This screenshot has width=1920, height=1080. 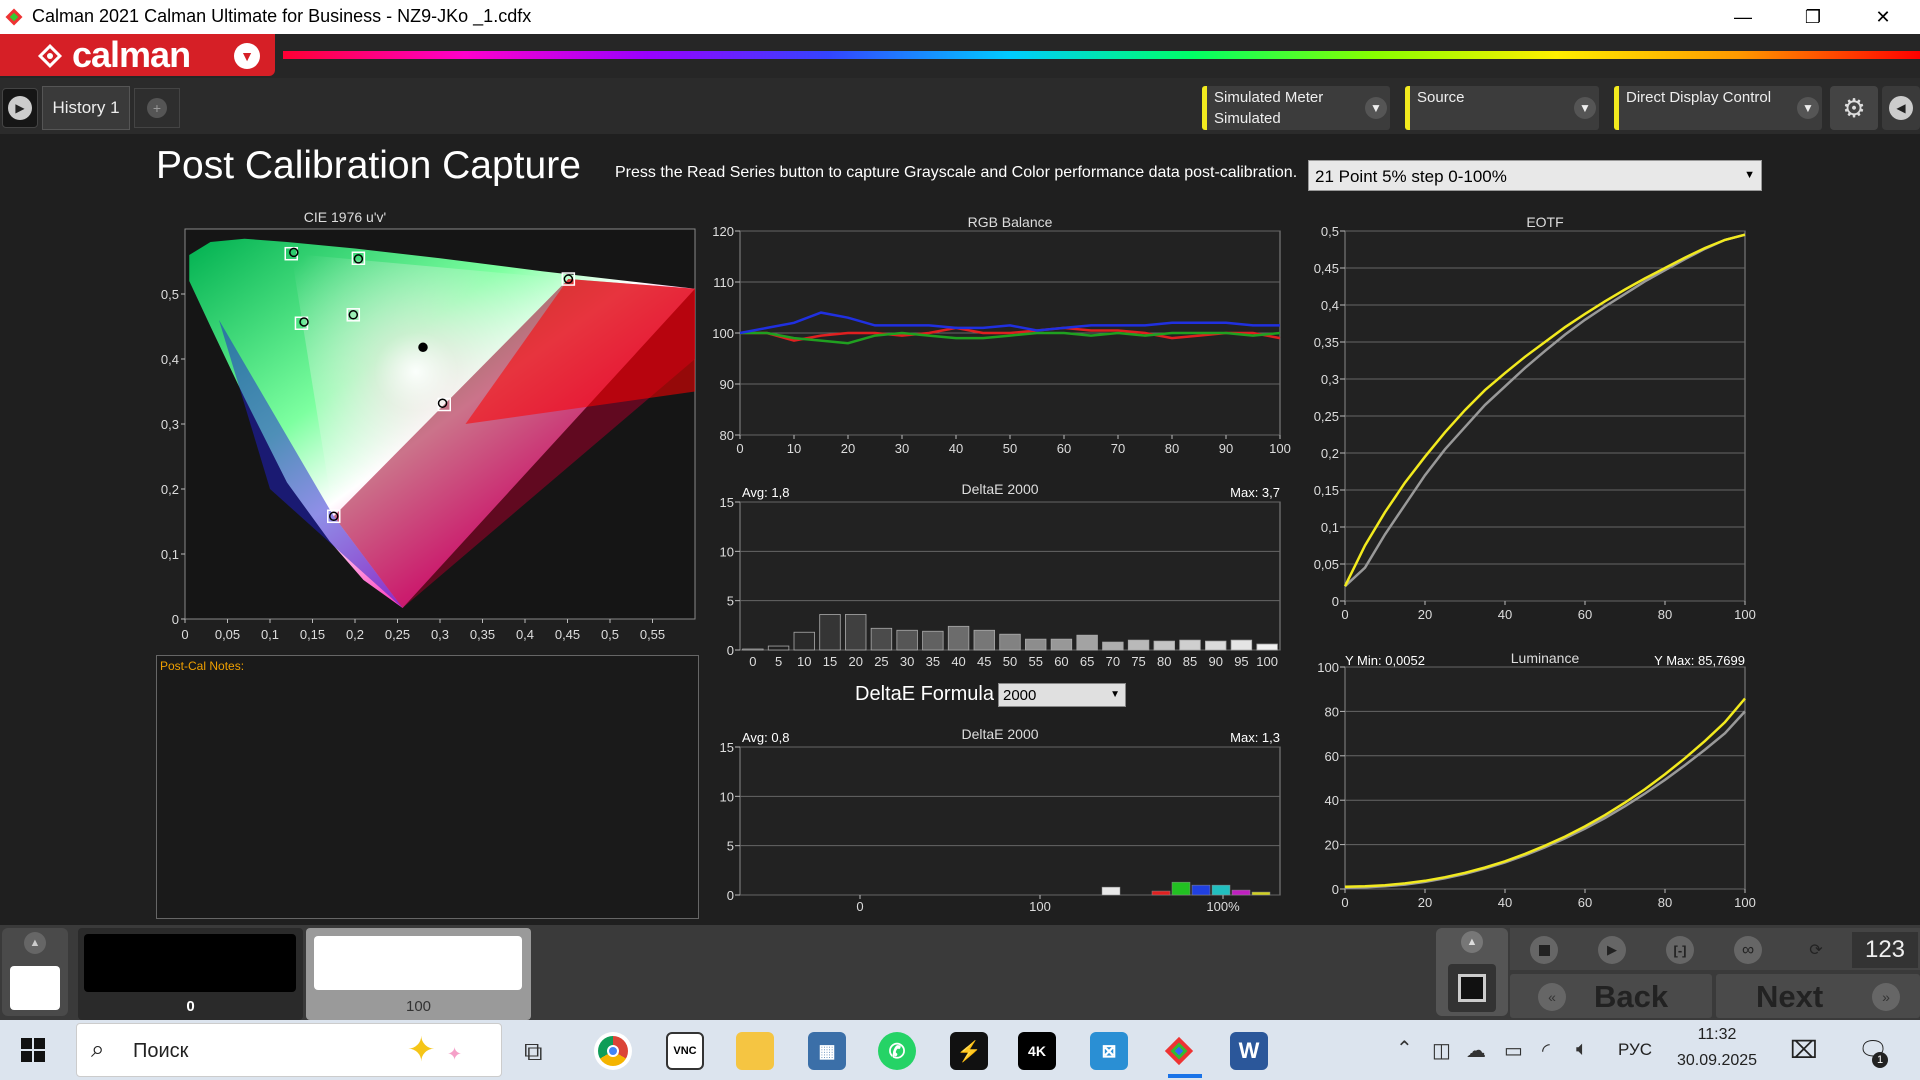 I want to click on patch-white-swatch, so click(x=418, y=963).